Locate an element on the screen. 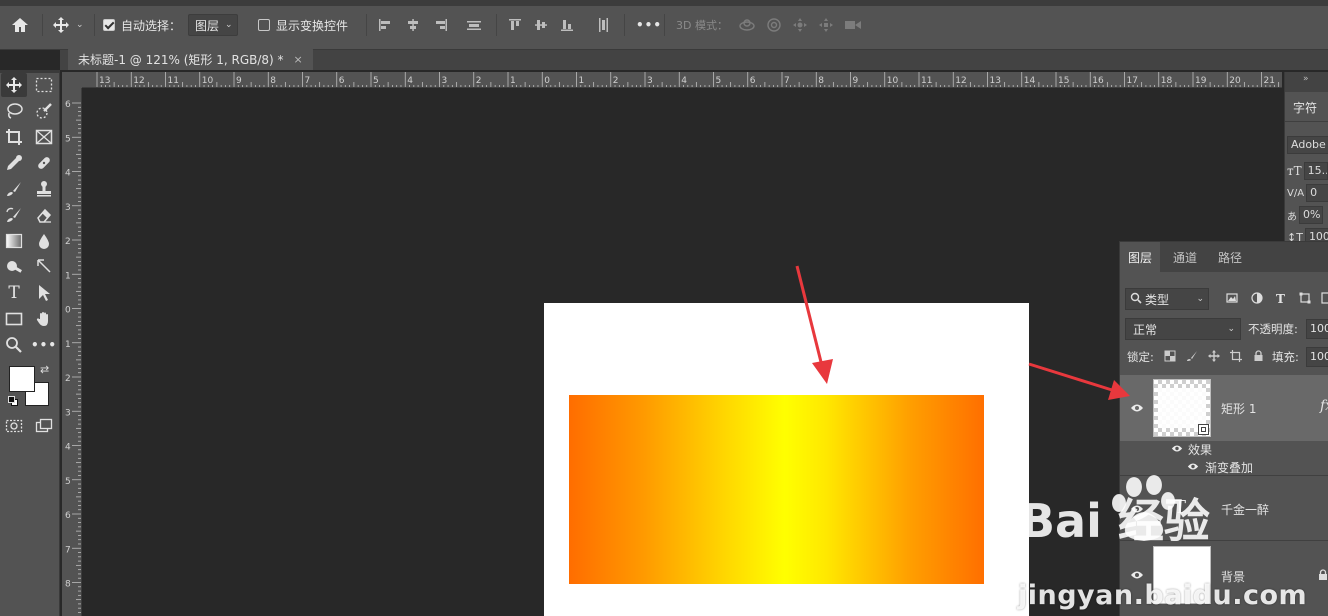 This screenshot has height=616, width=1328. 3d-orbit-icon is located at coordinates (747, 25).